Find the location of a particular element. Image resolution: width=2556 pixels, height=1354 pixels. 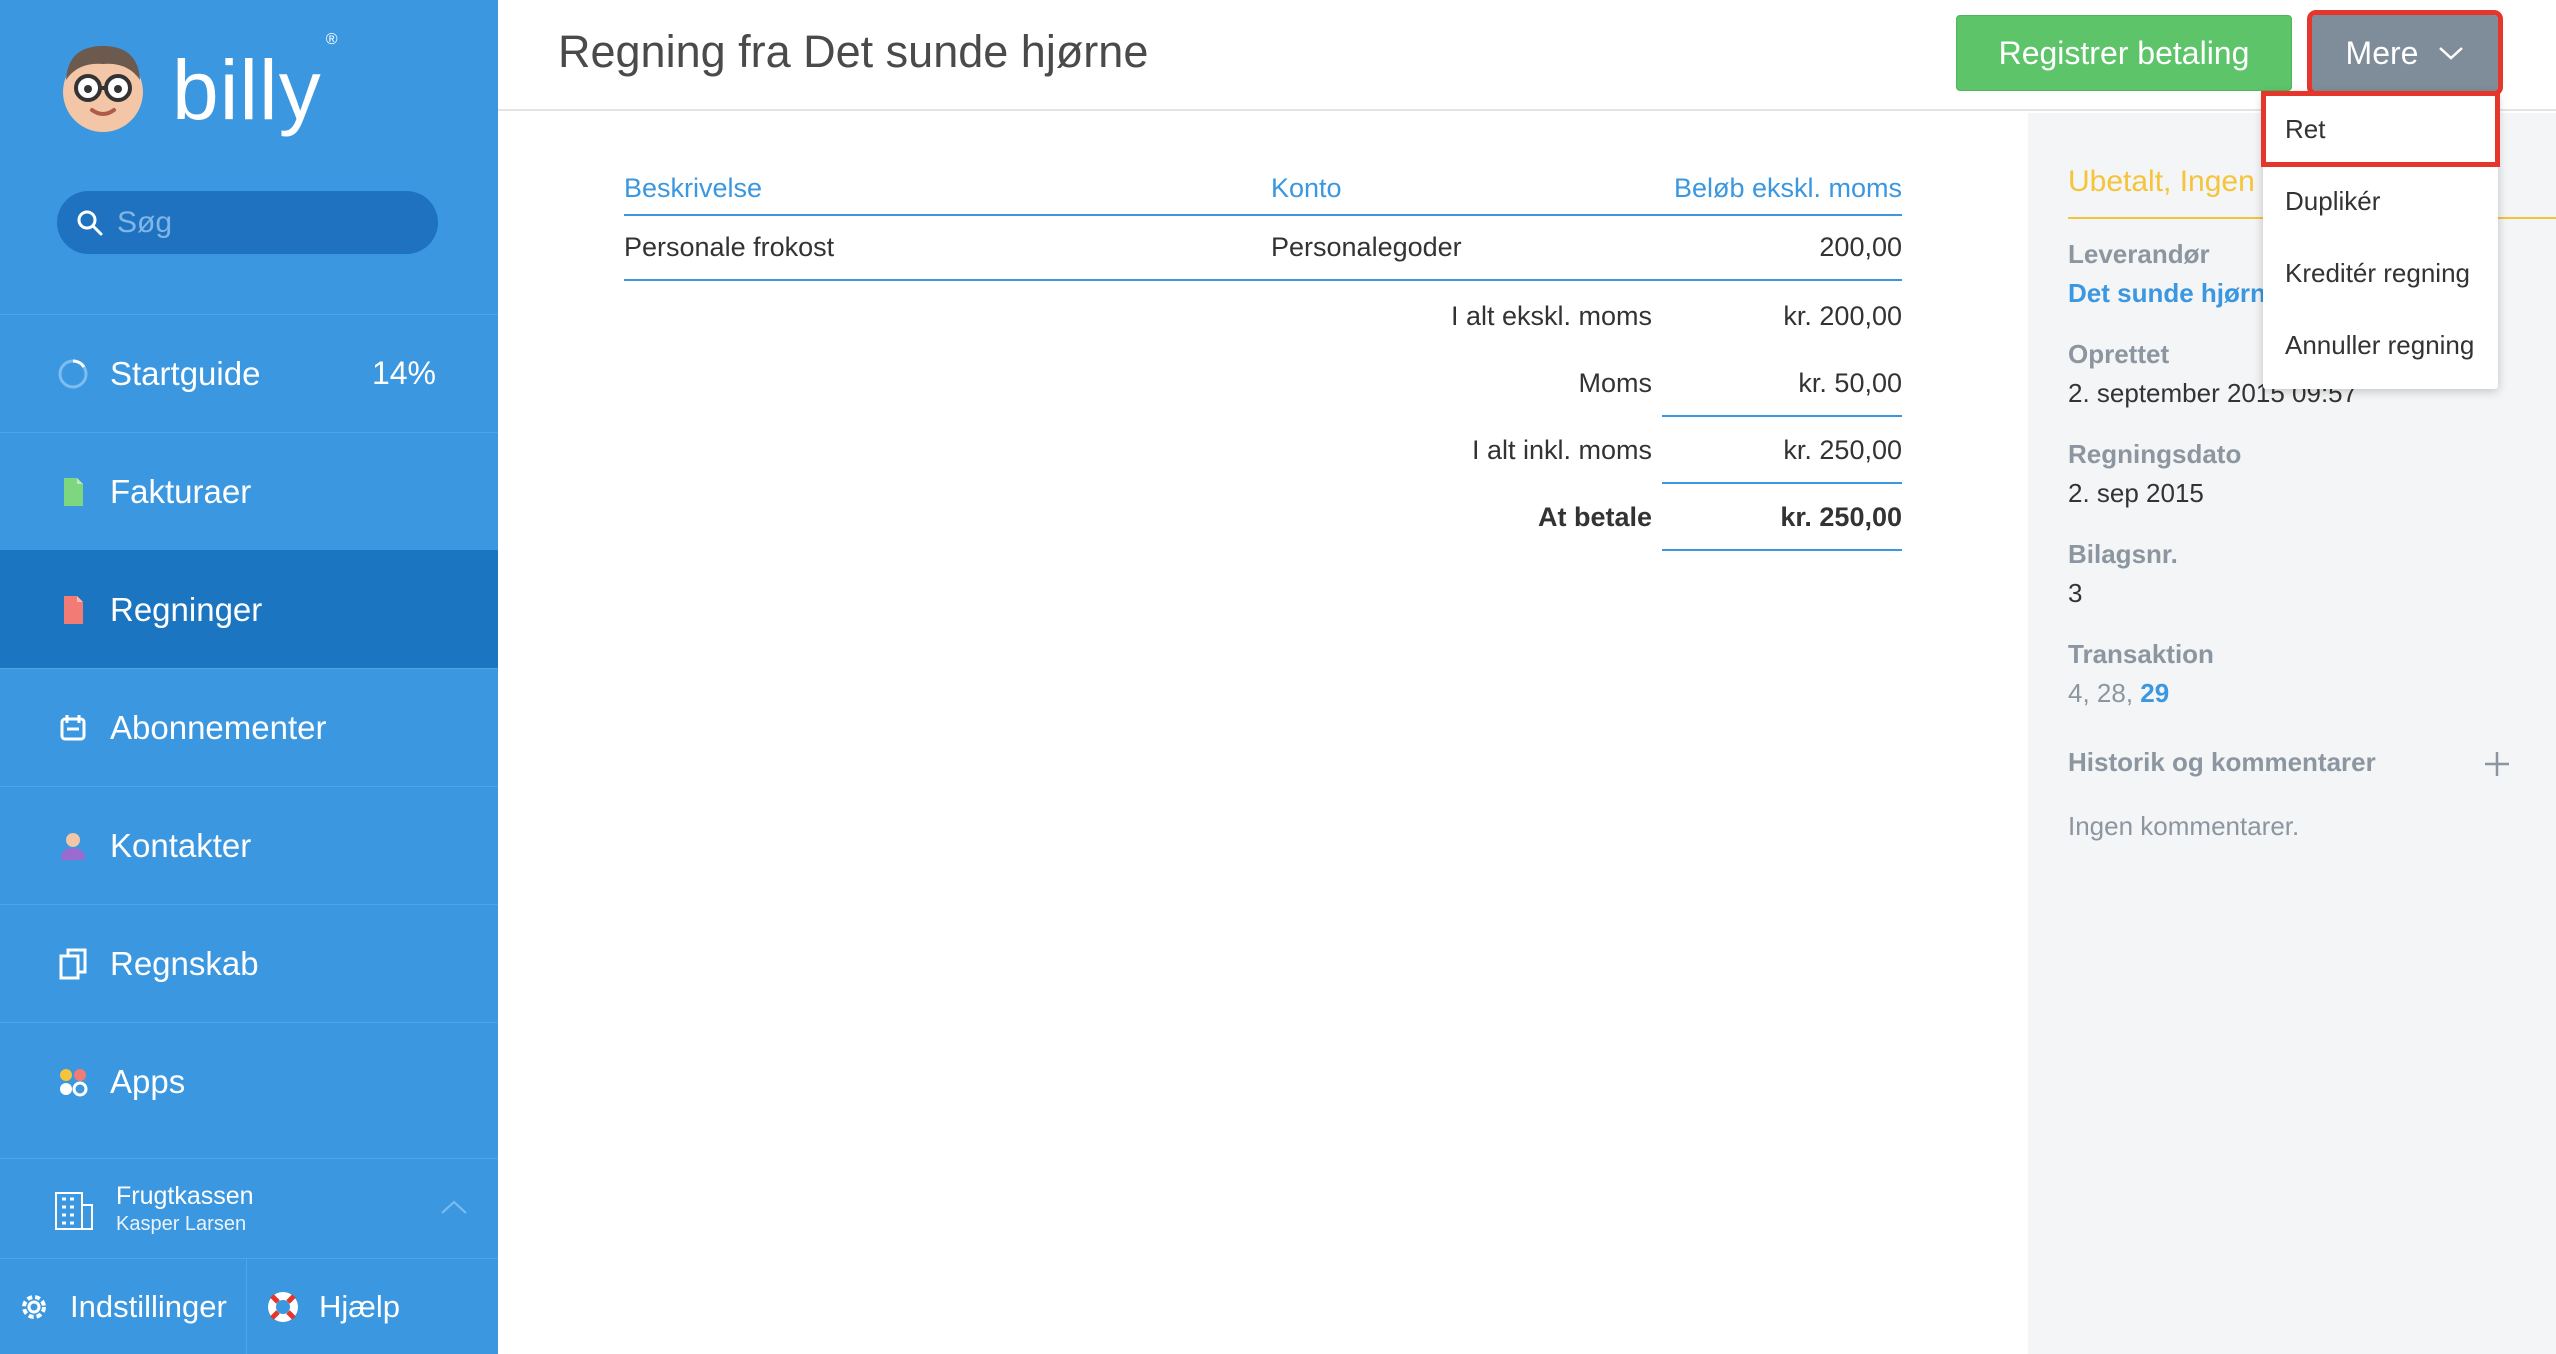

table-row: Personale frokost Personalegoder 200,00 is located at coordinates (1263, 248).